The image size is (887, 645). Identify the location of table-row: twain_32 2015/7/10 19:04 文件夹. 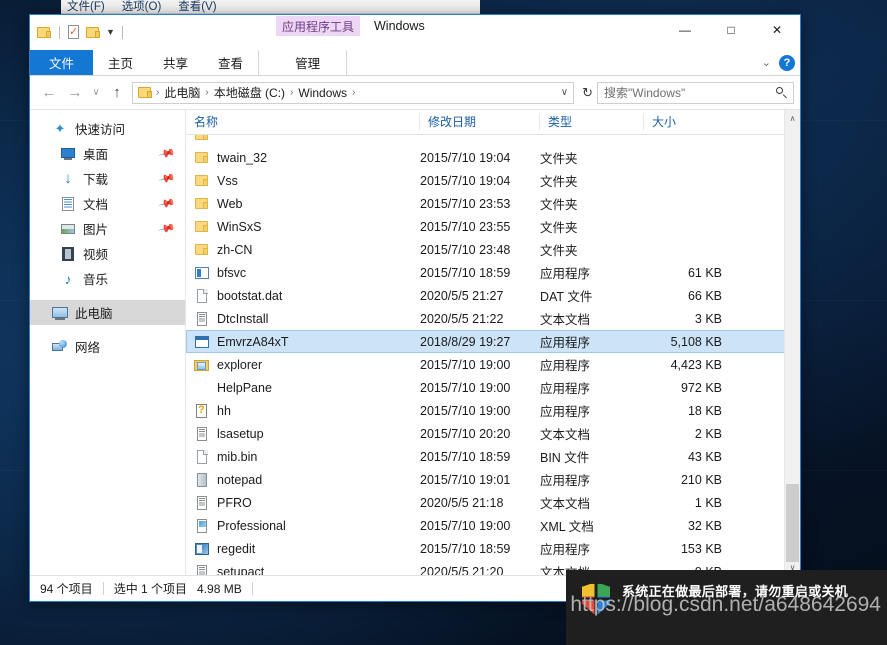
(493, 157).